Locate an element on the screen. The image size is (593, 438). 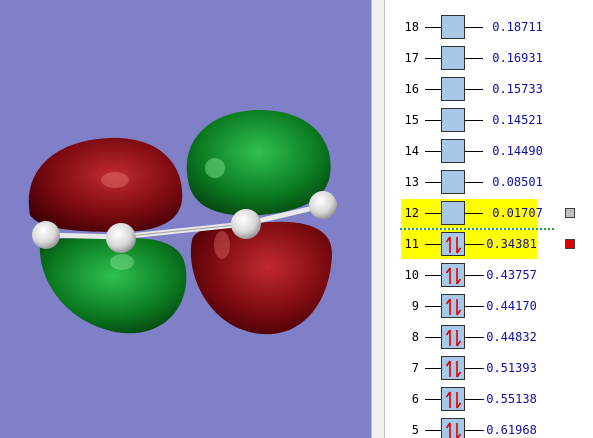
orbital-energy: 0.14521 is located at coordinates (514, 120).